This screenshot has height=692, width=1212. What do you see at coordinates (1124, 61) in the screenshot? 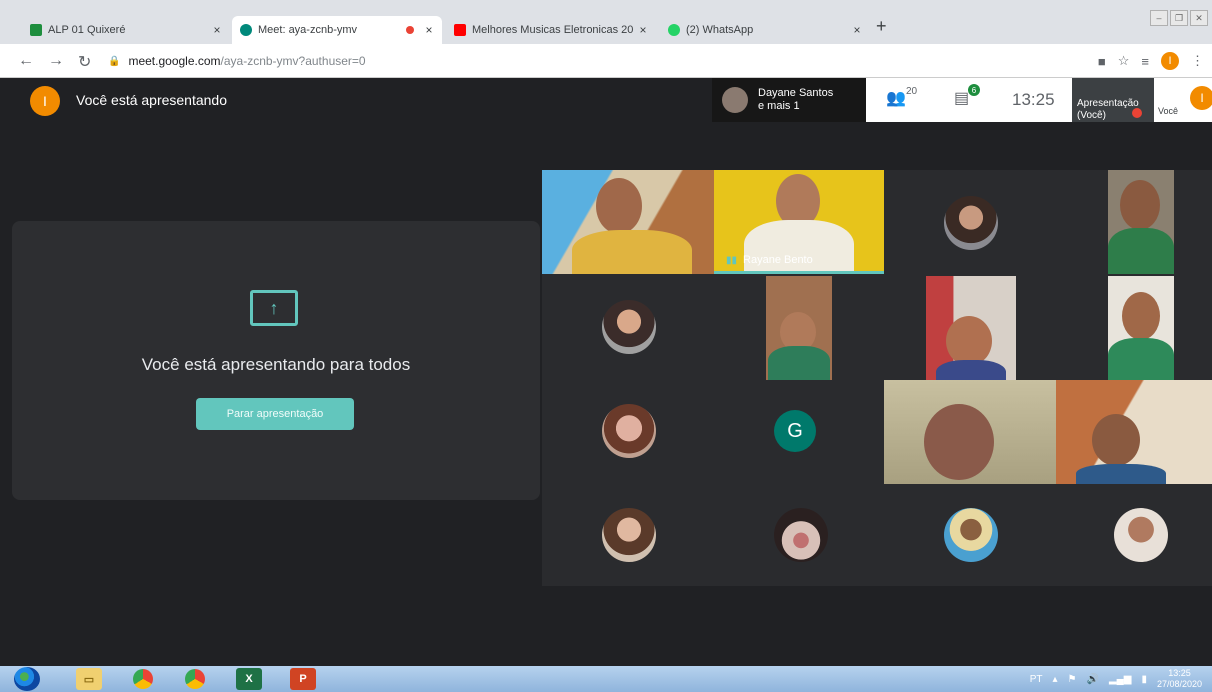
I see `star-icon: ☆` at bounding box center [1124, 61].